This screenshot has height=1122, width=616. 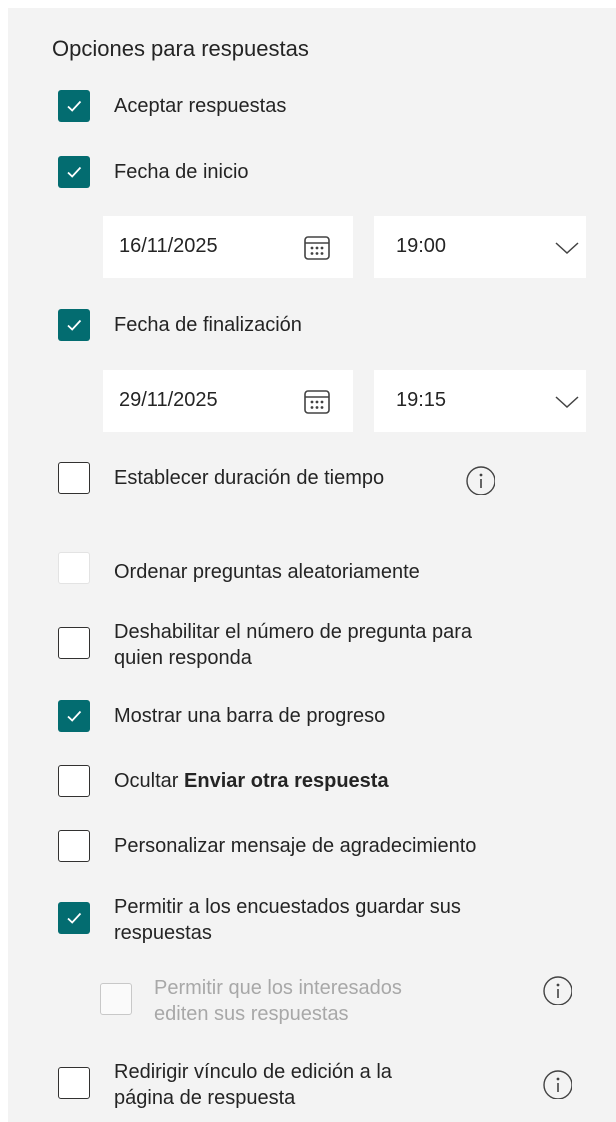 What do you see at coordinates (181, 172) in the screenshot?
I see `start-date-label: Fecha de inicio` at bounding box center [181, 172].